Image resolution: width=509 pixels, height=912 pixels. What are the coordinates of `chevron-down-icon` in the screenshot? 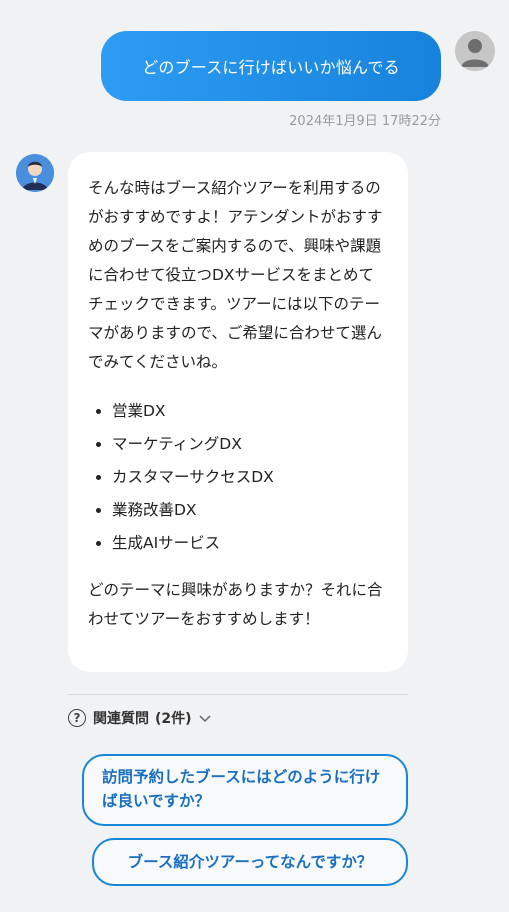 It's located at (205, 719).